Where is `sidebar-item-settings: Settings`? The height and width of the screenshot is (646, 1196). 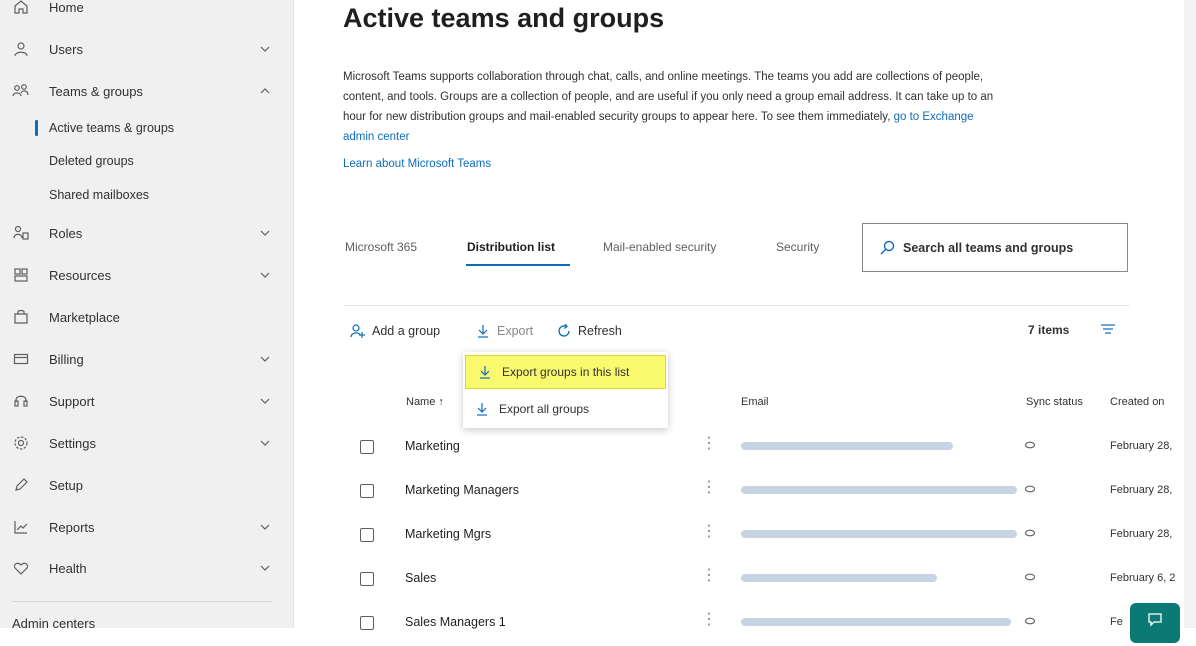
sidebar-item-settings: Settings is located at coordinates (146, 443).